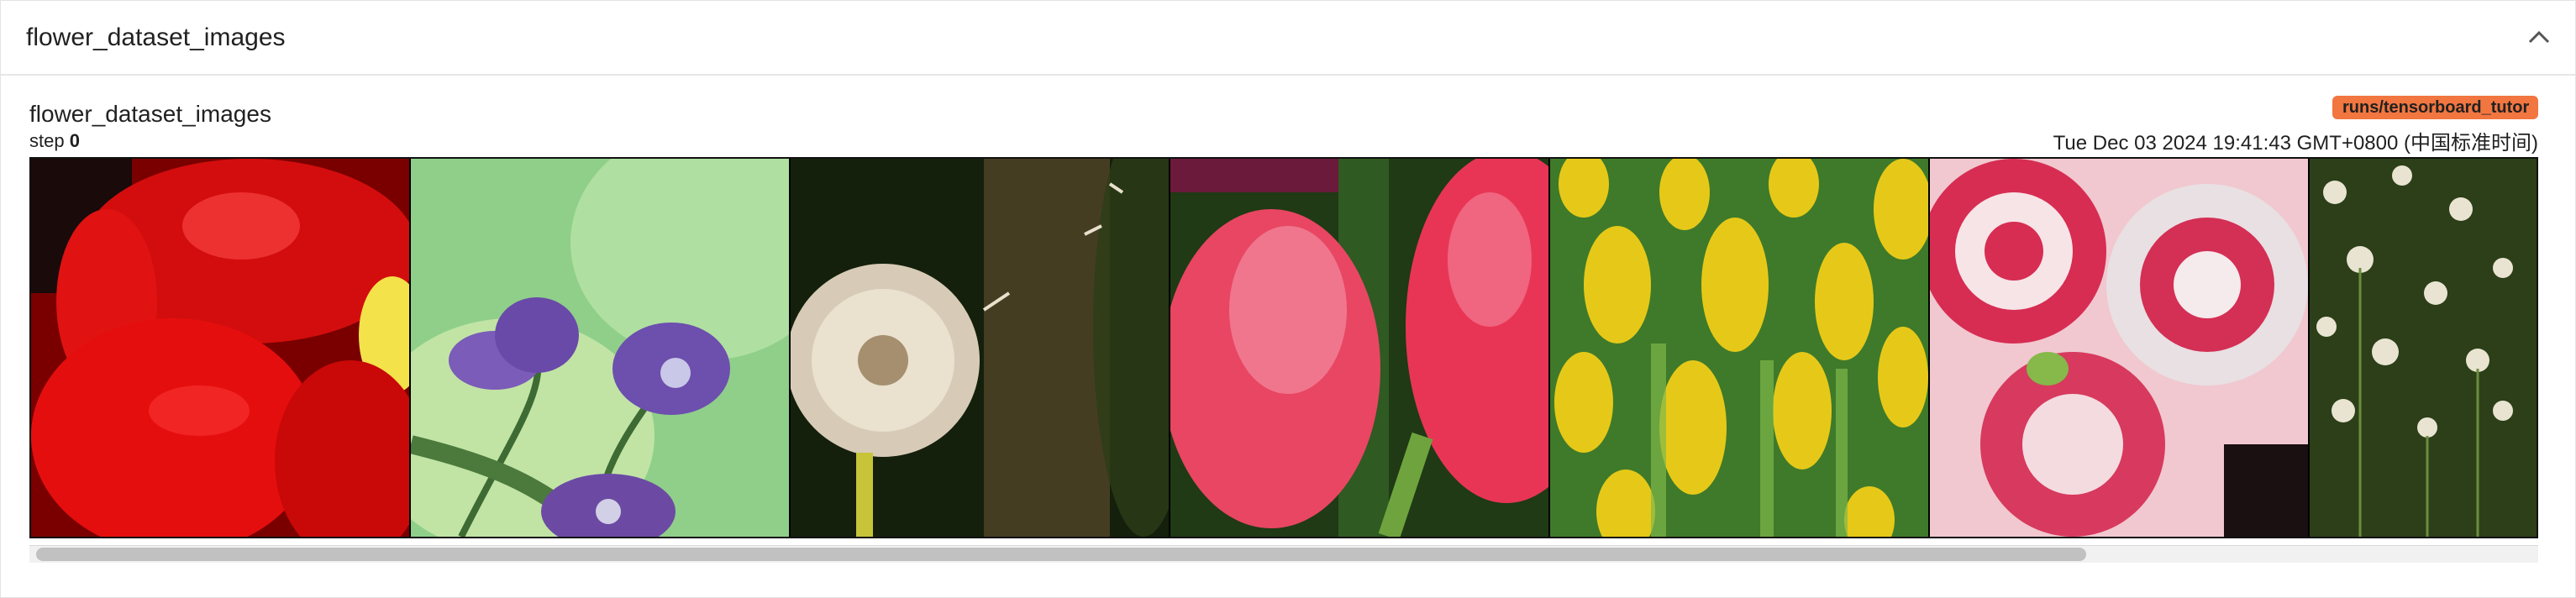 The image size is (2576, 598). I want to click on image-red-flower-closeup, so click(220, 348).